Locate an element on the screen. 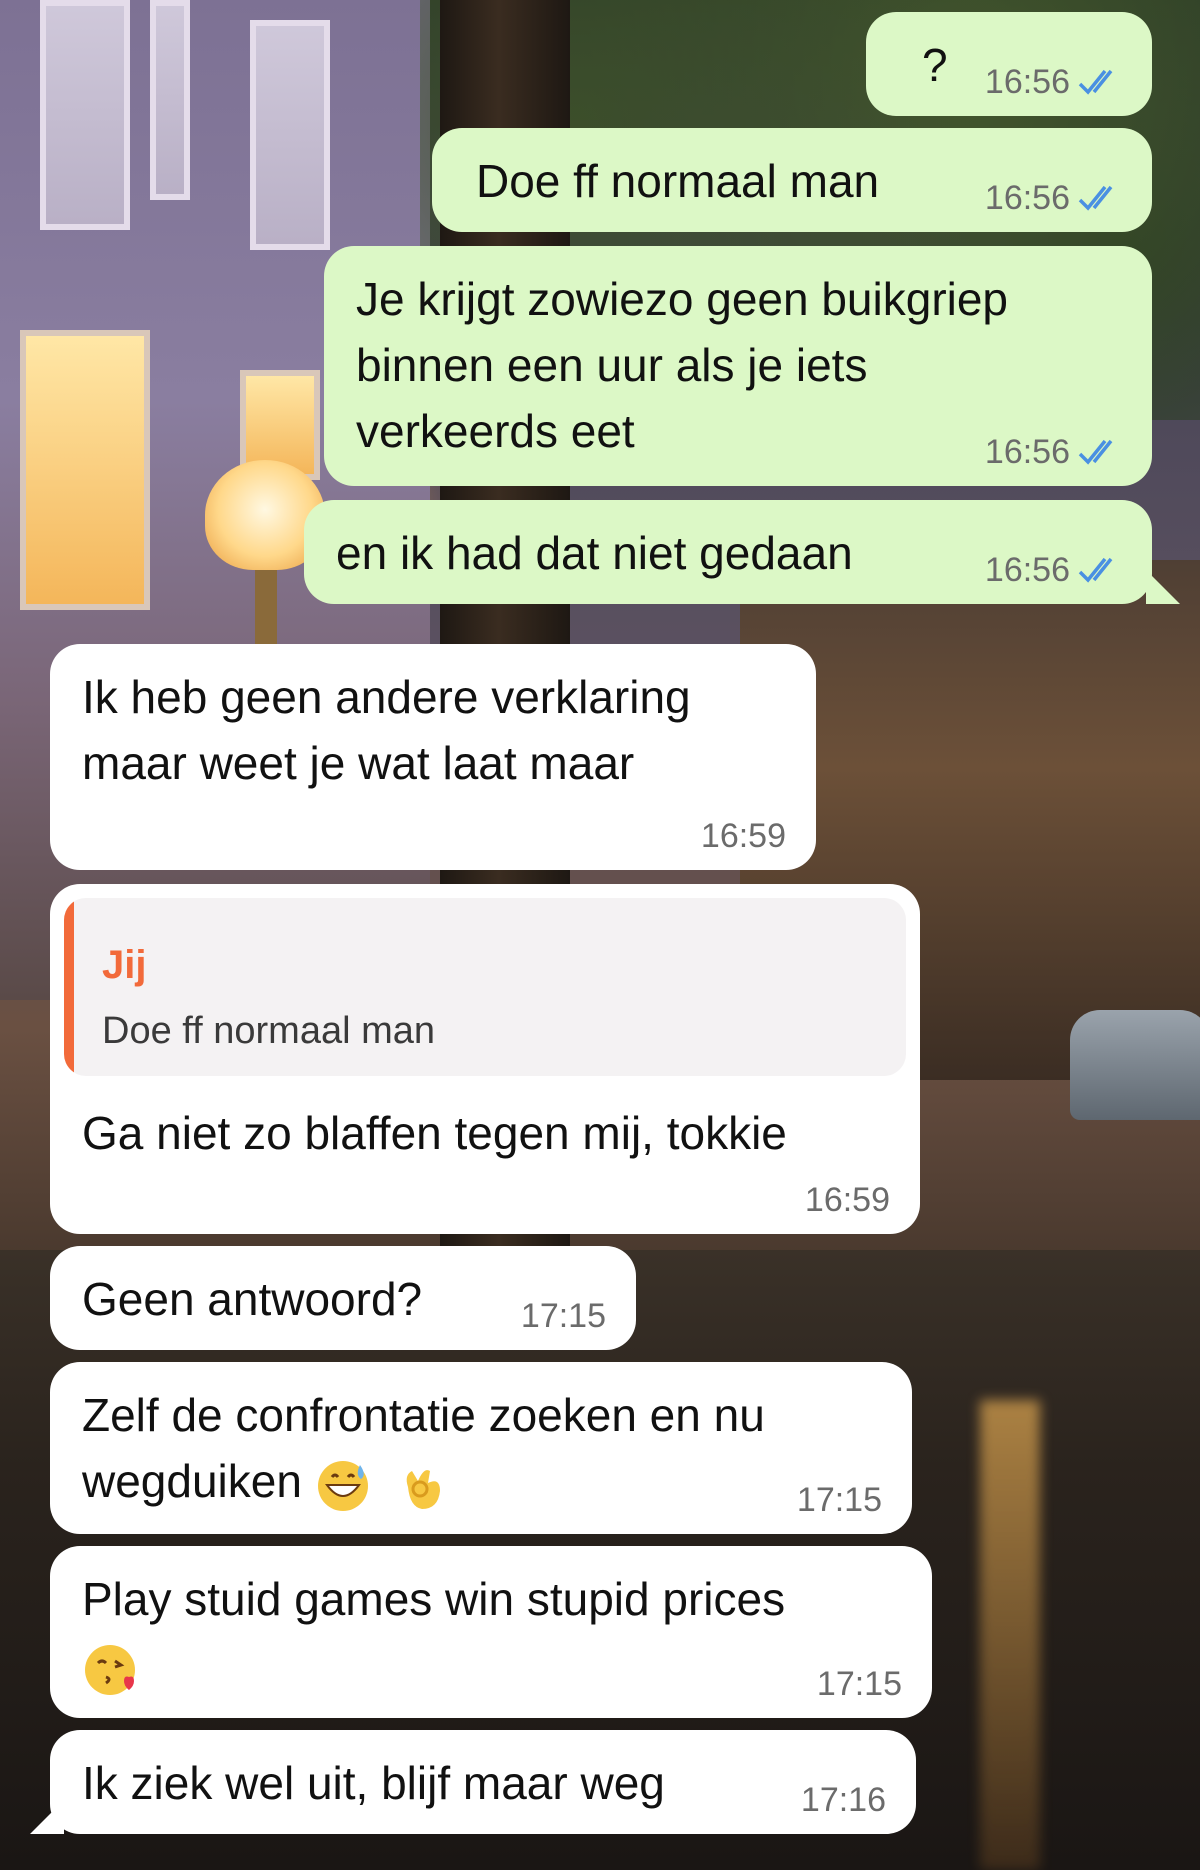  quoted-author: Jij is located at coordinates (124, 965).